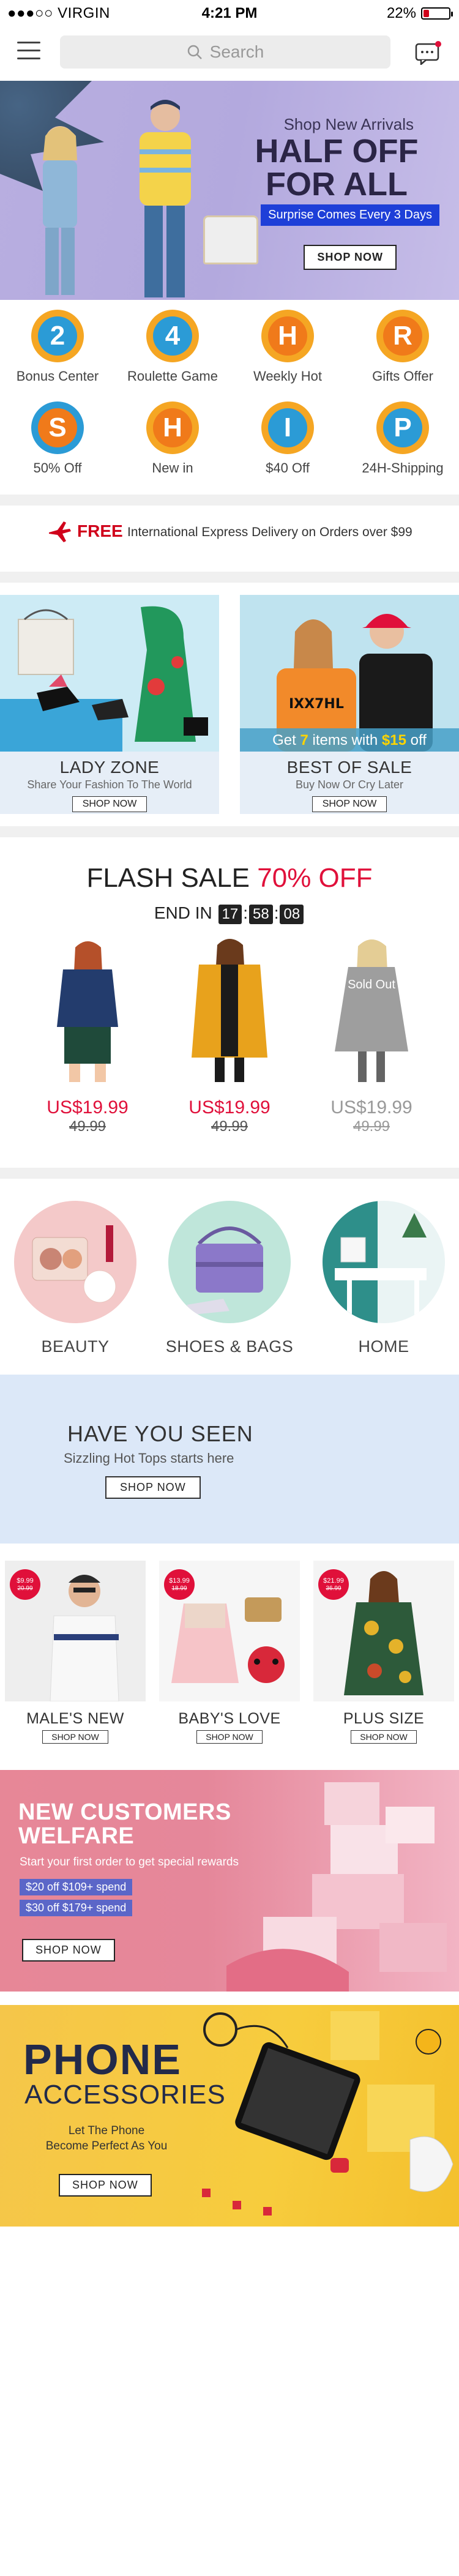  What do you see at coordinates (401, 13) in the screenshot?
I see `battery-percentage: 22%` at bounding box center [401, 13].